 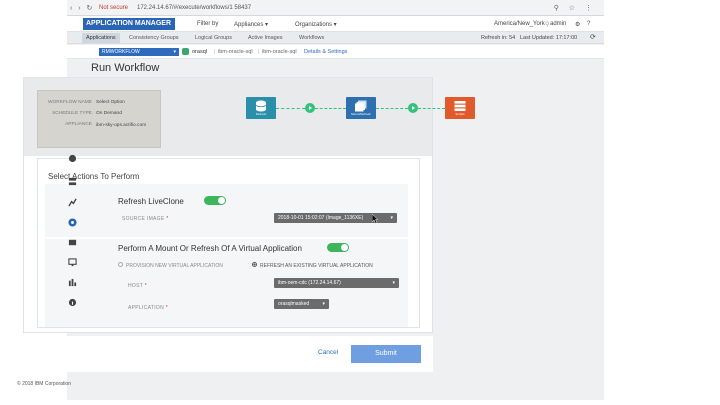 I want to click on copies-icon, so click(x=361, y=106).